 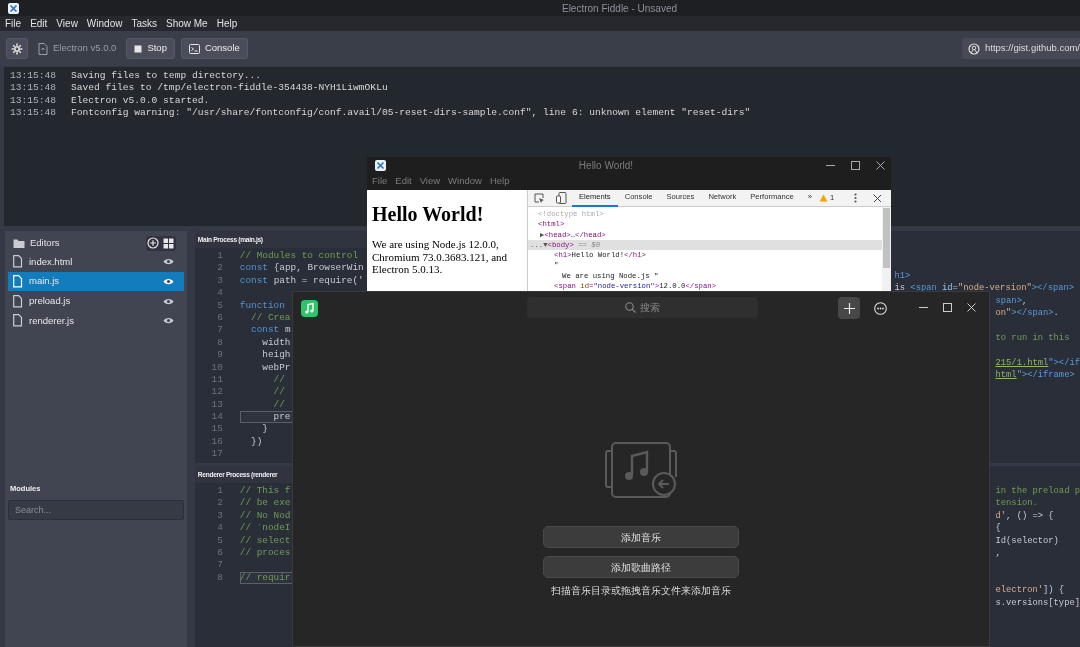 What do you see at coordinates (168, 243) in the screenshot?
I see `grid-icon` at bounding box center [168, 243].